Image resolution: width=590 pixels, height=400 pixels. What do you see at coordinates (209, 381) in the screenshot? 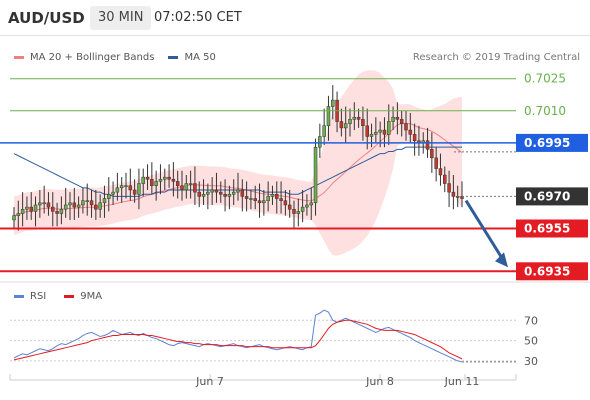
I see `time-axis-label: Jun 7` at bounding box center [209, 381].